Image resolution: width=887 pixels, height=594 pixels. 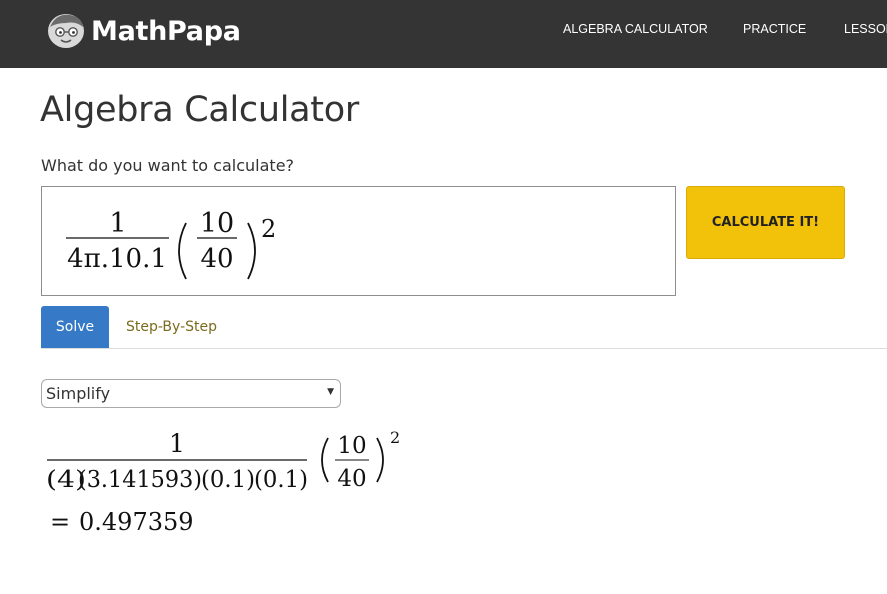 I want to click on result-left-paren, so click(x=325, y=460).